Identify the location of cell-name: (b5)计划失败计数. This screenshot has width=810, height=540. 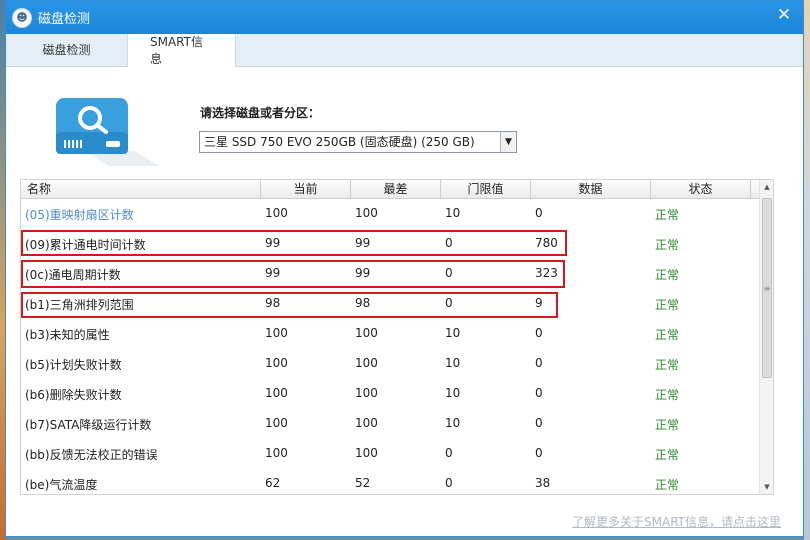
(73, 365).